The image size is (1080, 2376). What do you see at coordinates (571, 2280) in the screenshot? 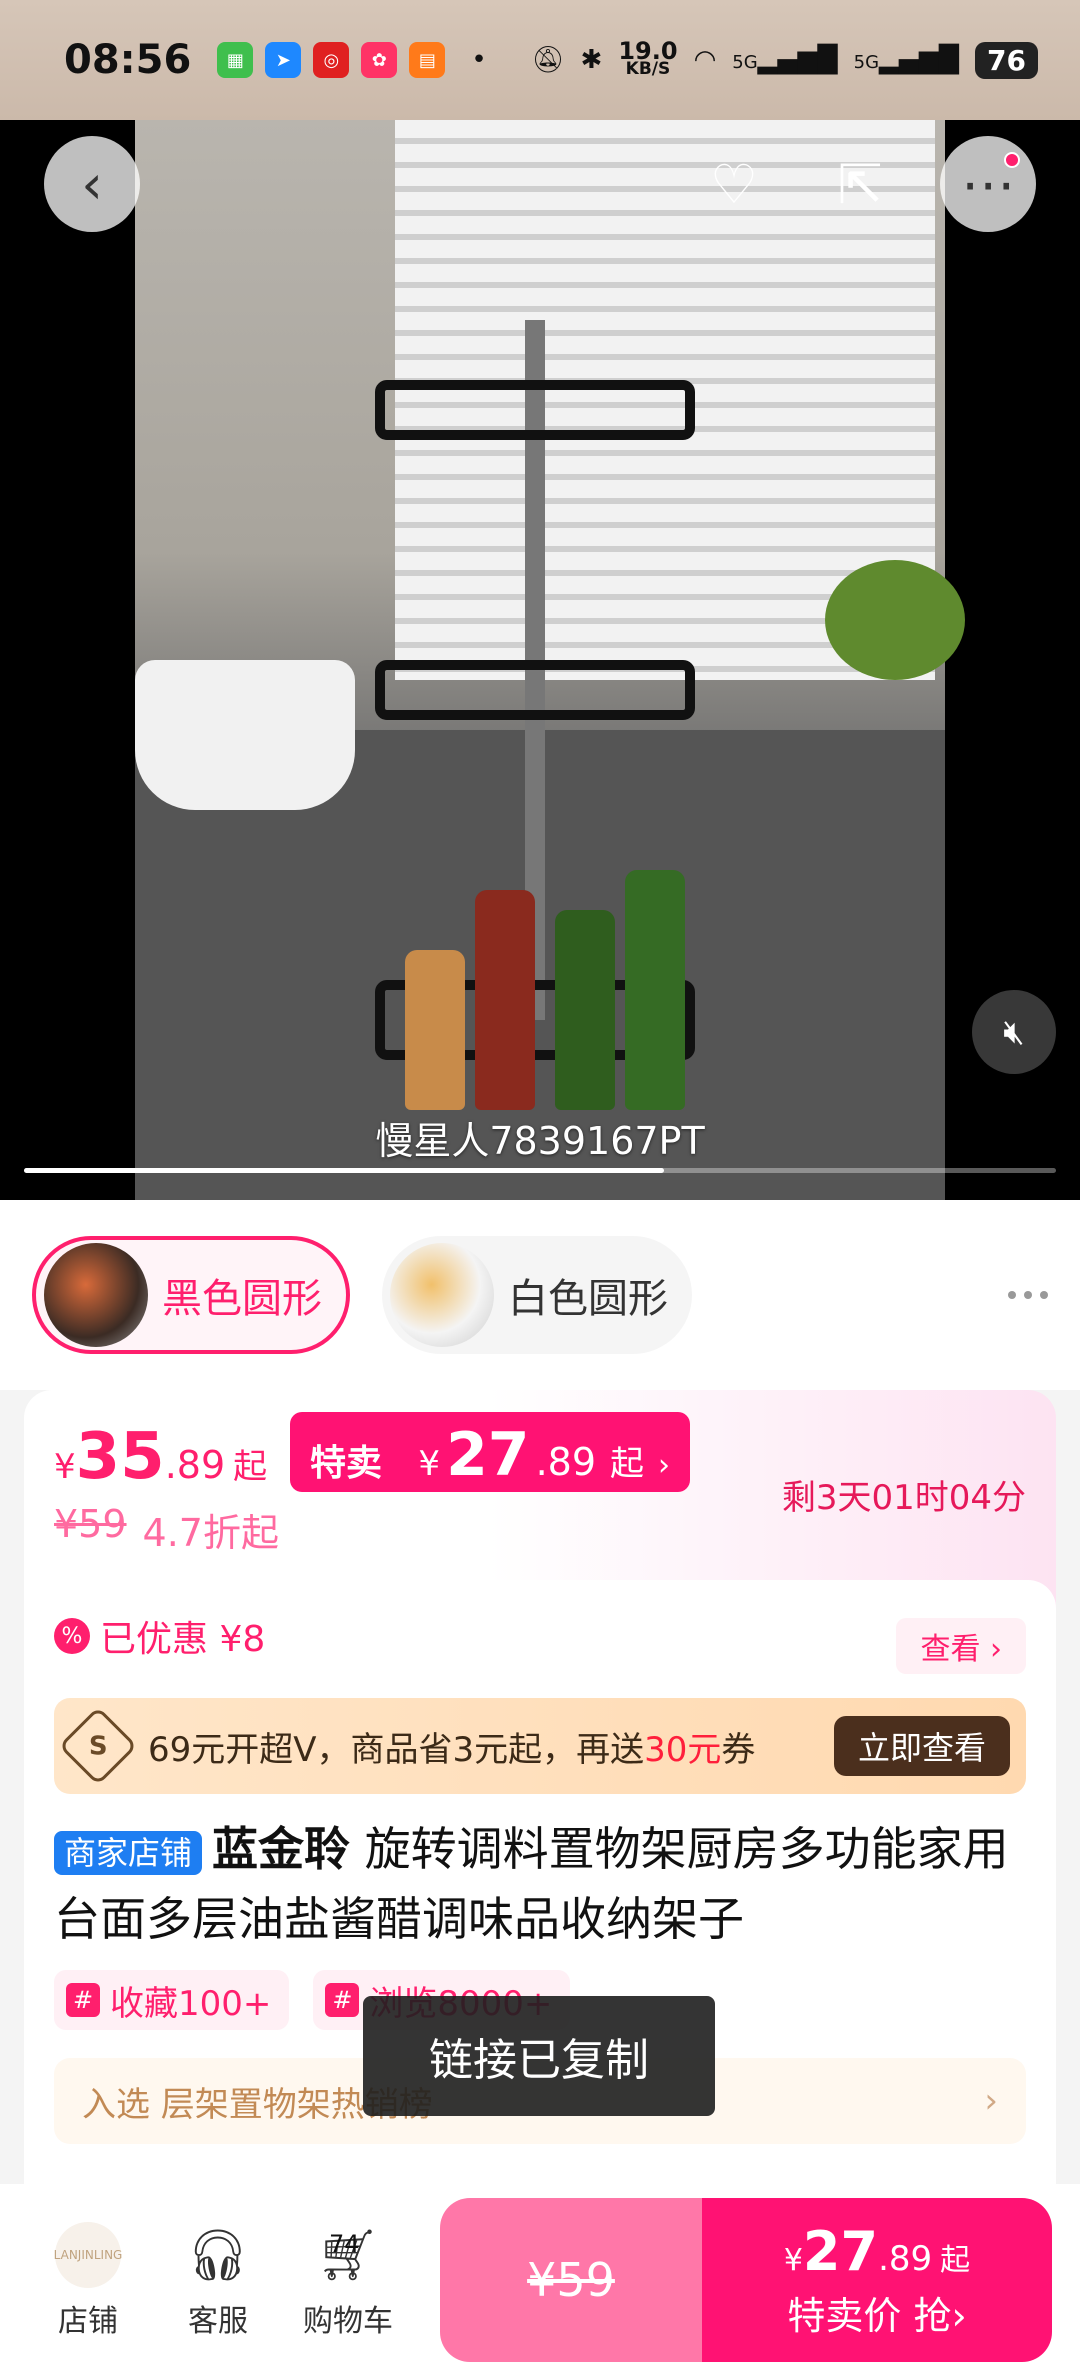
I see `buy-original-price-button: ¥59` at bounding box center [571, 2280].